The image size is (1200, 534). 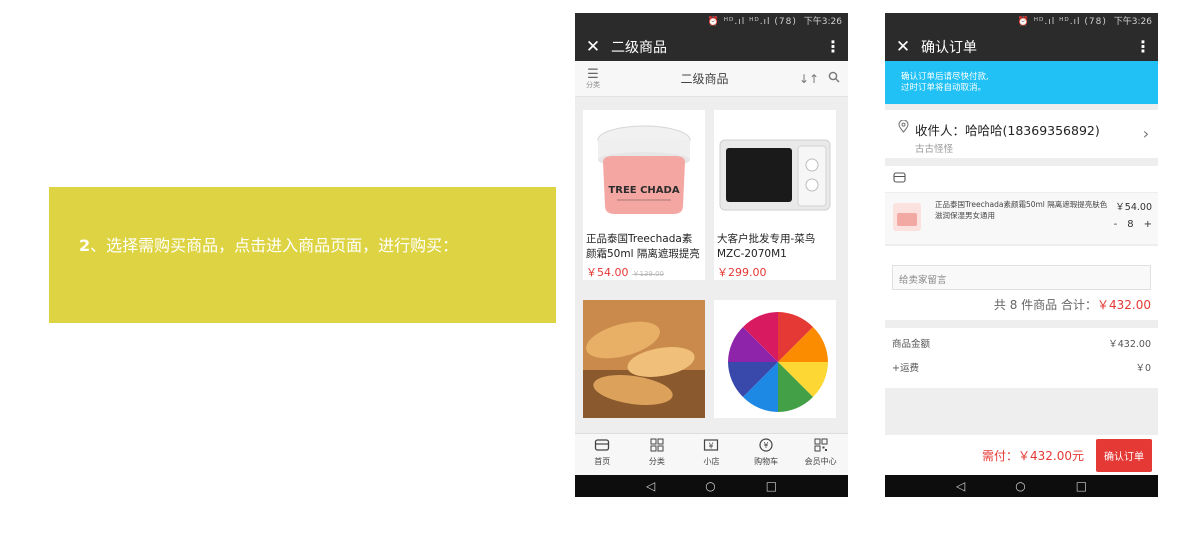 What do you see at coordinates (820, 447) in the screenshot?
I see `qr-icon` at bounding box center [820, 447].